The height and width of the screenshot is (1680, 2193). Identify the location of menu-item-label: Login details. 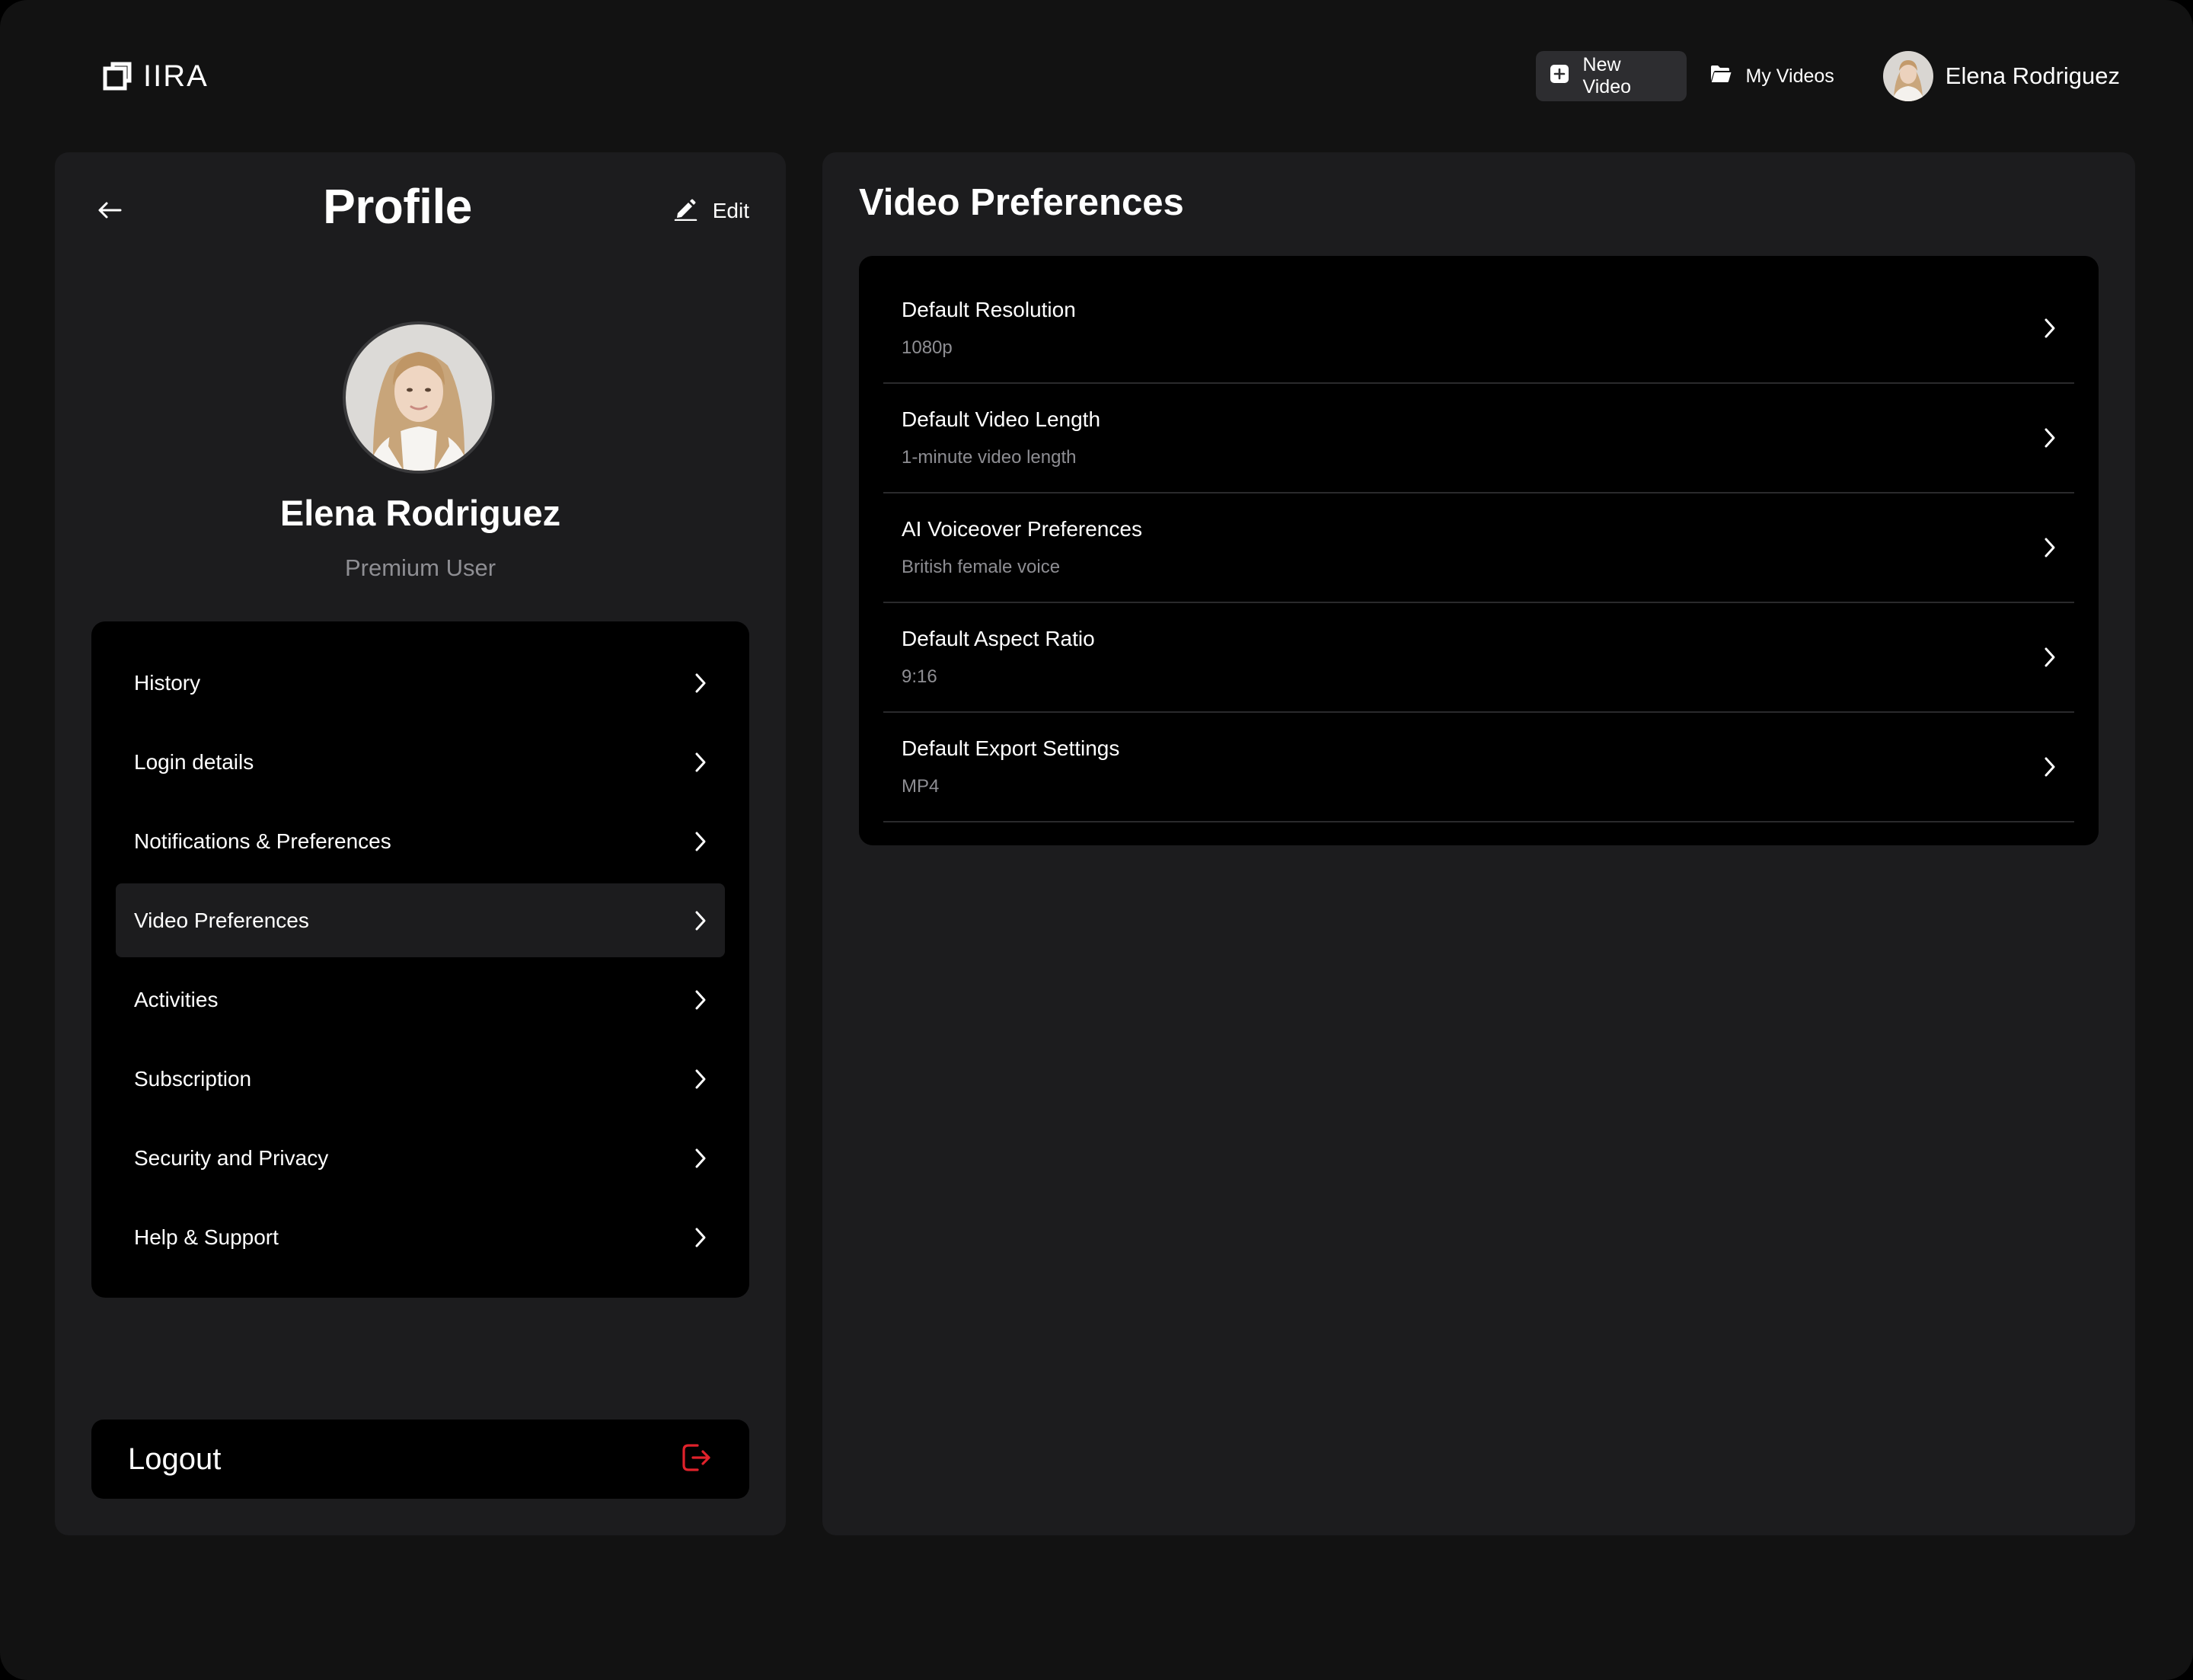
(194, 761).